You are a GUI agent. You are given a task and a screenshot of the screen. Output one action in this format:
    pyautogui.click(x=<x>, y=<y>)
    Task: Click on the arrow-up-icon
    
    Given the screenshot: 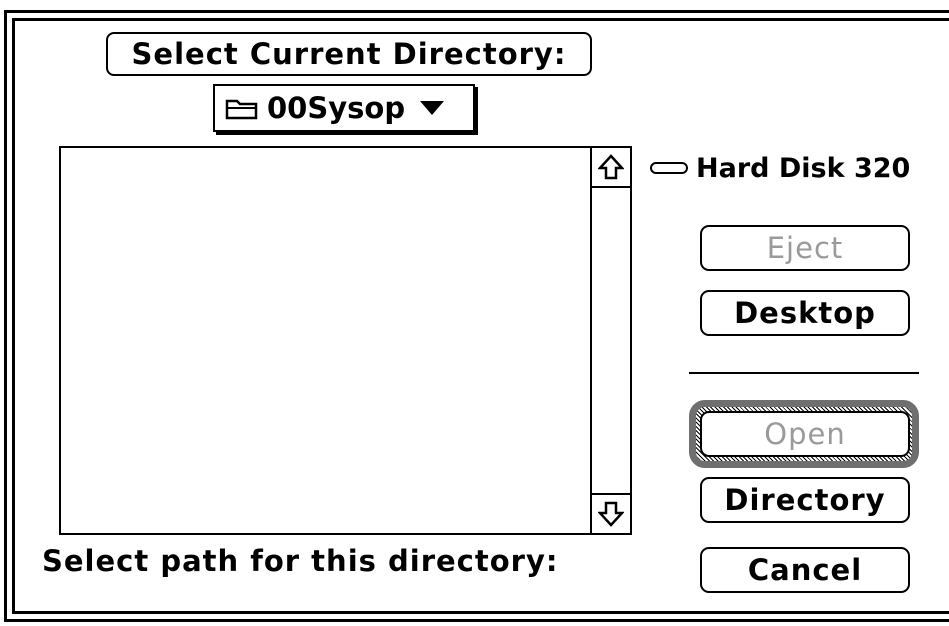 What is the action you would take?
    pyautogui.click(x=611, y=167)
    